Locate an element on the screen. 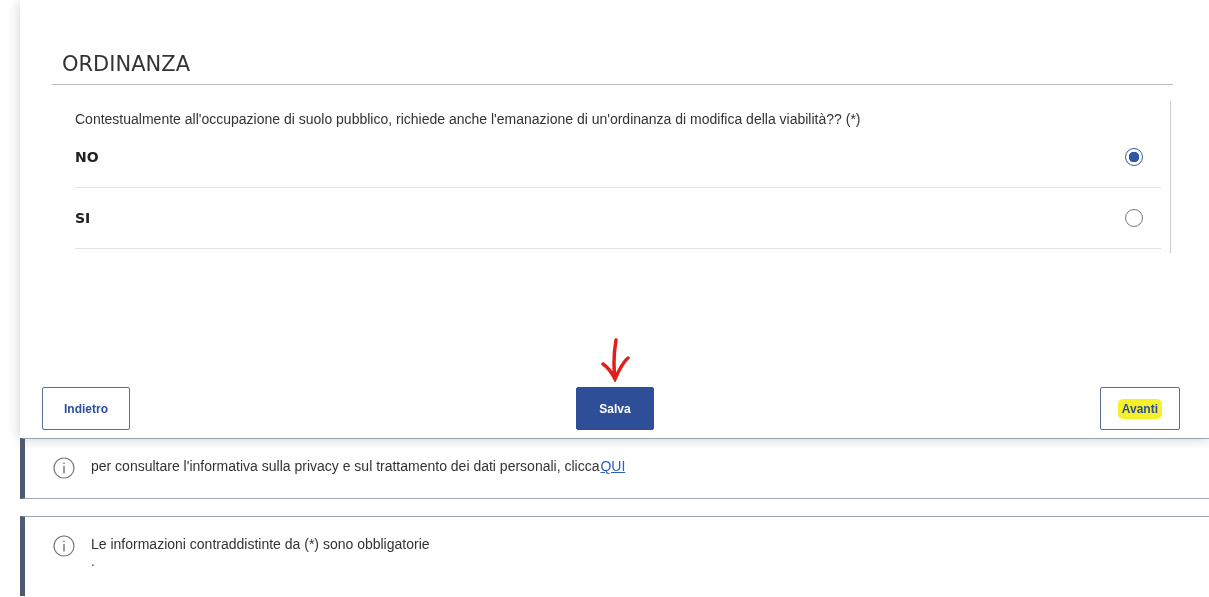  question-text: Contestualmente all'occupazione di suolo pubblico, richiede anche l'emanazione di un'ordinanza di modifica della viabilità?? (*) is located at coordinates (468, 119).